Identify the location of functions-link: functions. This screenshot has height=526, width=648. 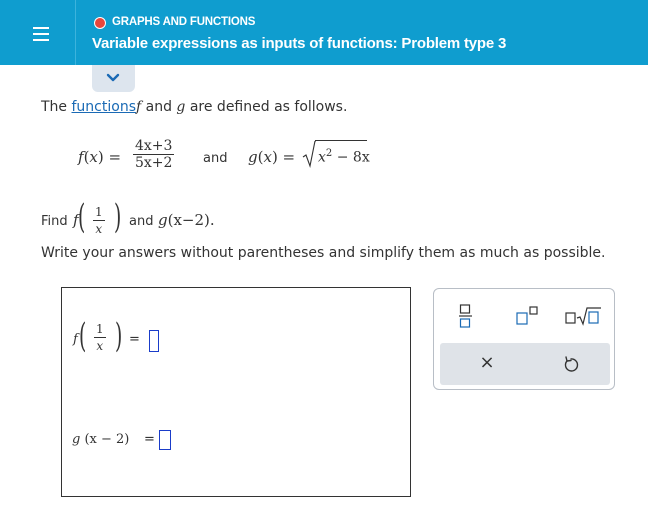
(104, 107).